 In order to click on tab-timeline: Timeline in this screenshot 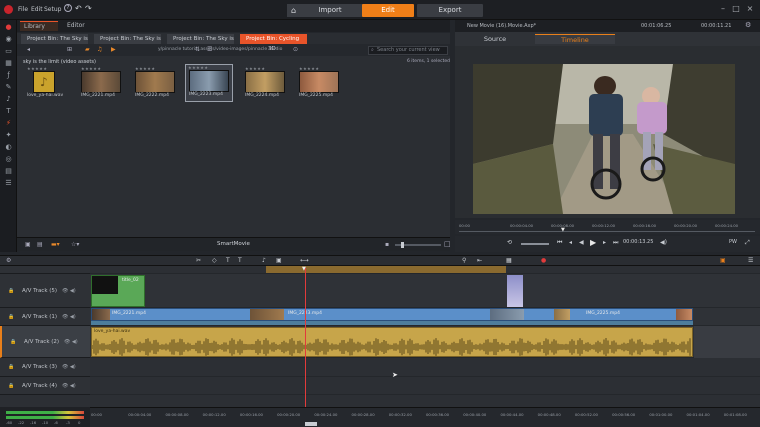, I will do `click(575, 39)`.